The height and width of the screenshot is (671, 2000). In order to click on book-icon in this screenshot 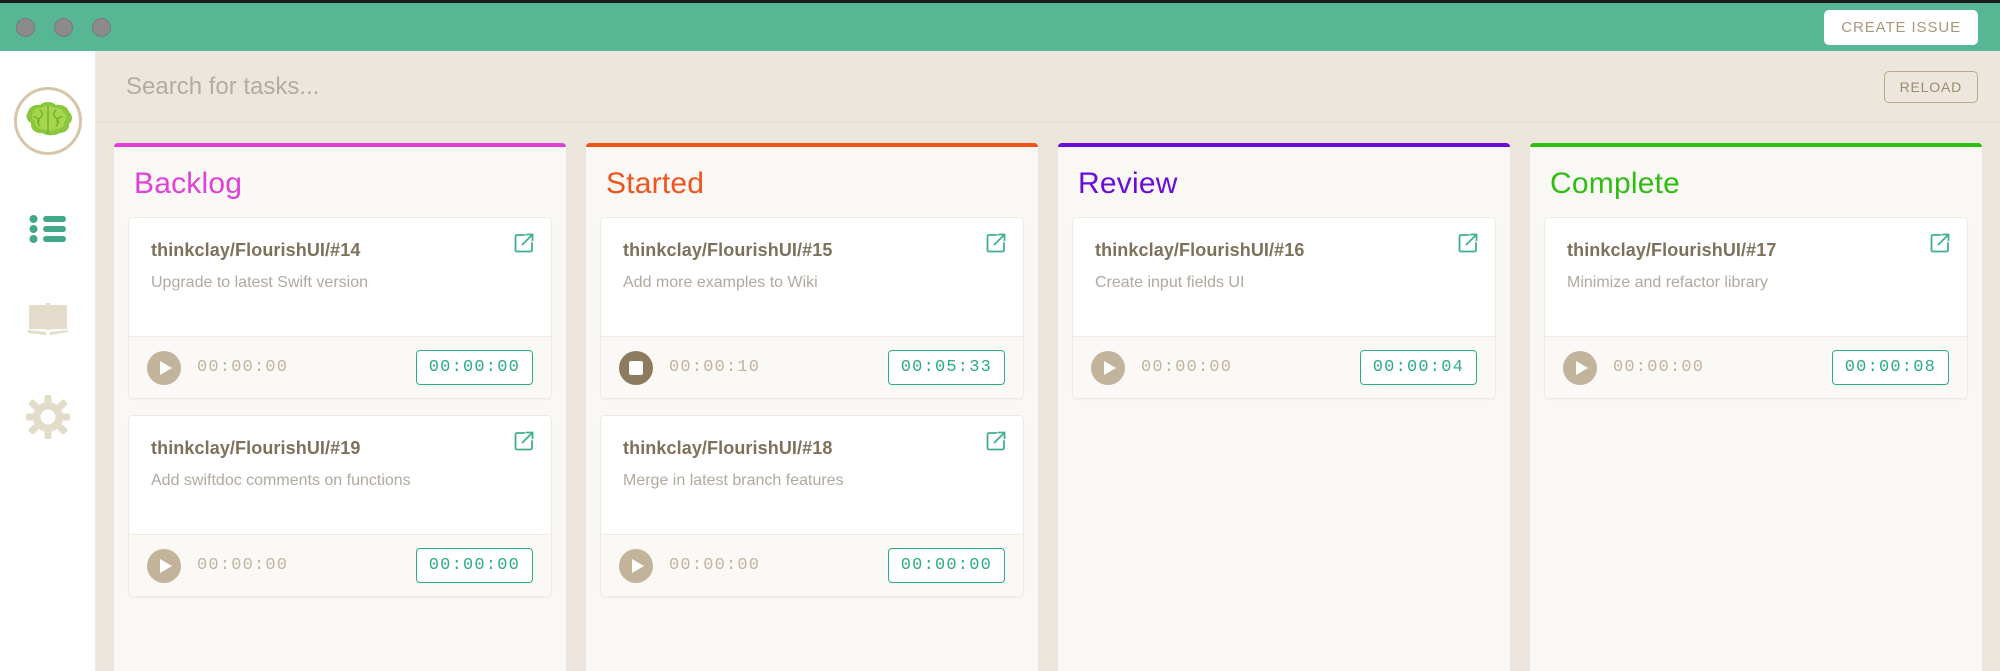, I will do `click(47, 319)`.